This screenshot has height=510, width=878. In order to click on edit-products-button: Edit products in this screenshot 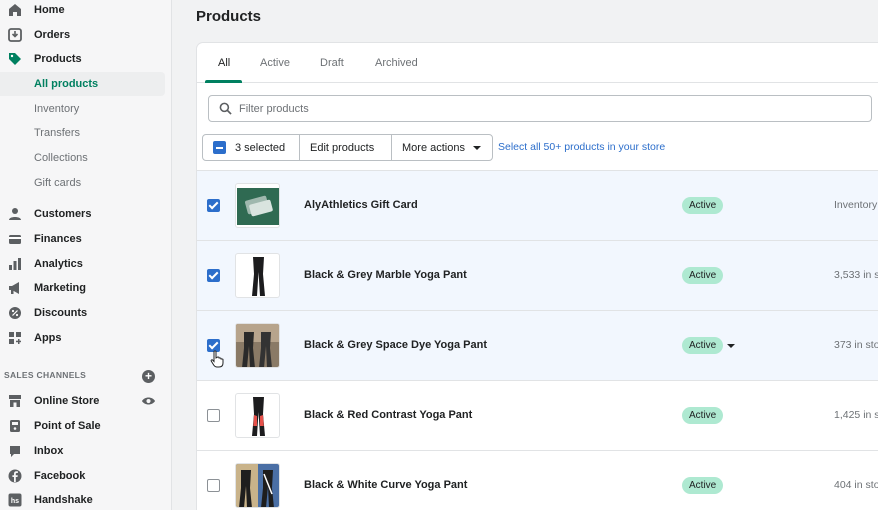, I will do `click(346, 147)`.